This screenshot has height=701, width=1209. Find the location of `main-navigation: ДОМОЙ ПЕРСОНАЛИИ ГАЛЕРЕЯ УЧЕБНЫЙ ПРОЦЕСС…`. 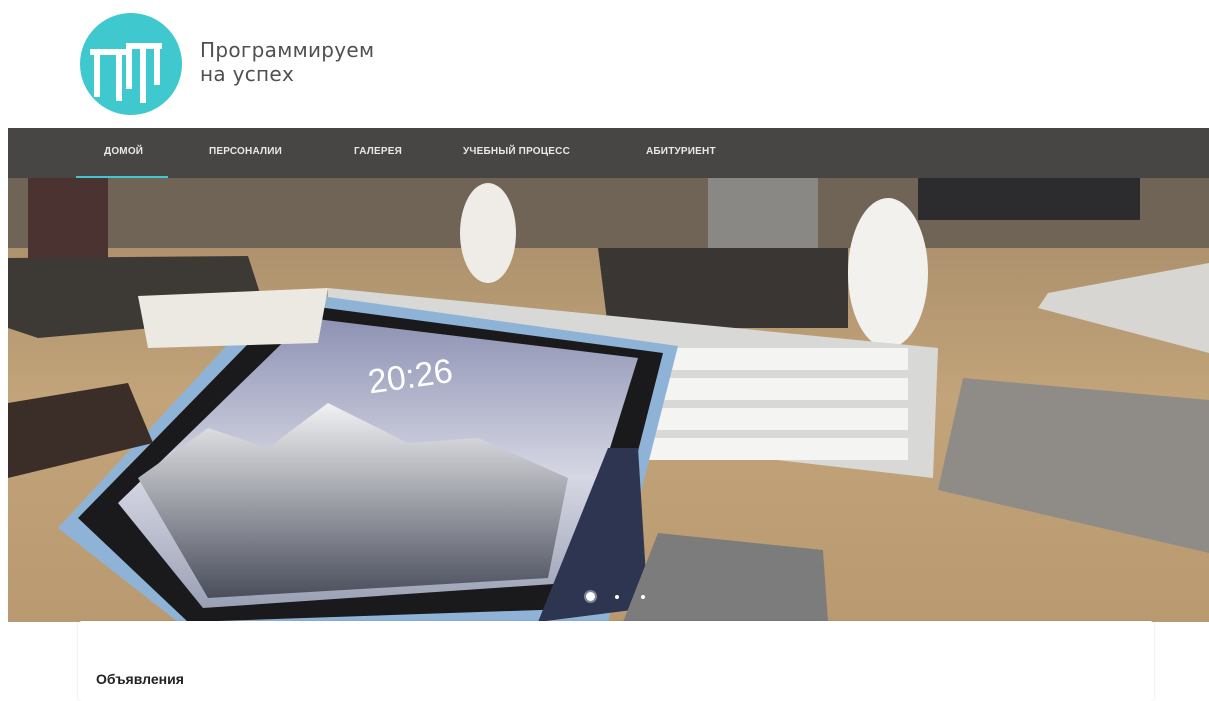

main-navigation: ДОМОЙ ПЕРСОНАЛИИ ГАЛЕРЕЯ УЧЕБНЫЙ ПРОЦЕСС… is located at coordinates (608, 153).